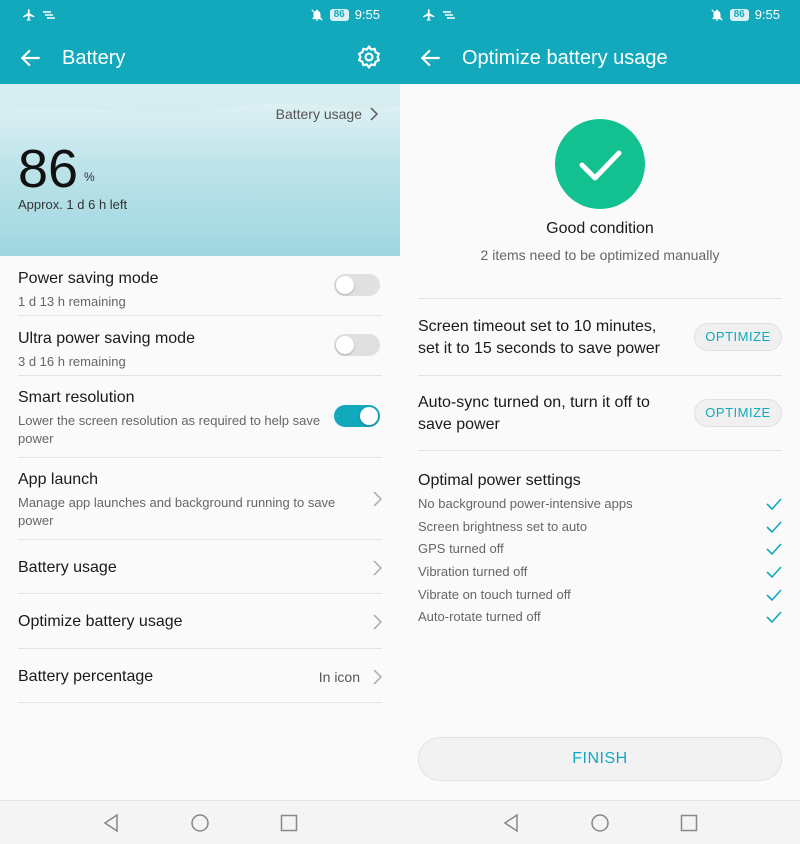 Image resolution: width=800 pixels, height=844 pixels. What do you see at coordinates (357, 345) in the screenshot?
I see `ultra-power-saving-mode-toggle` at bounding box center [357, 345].